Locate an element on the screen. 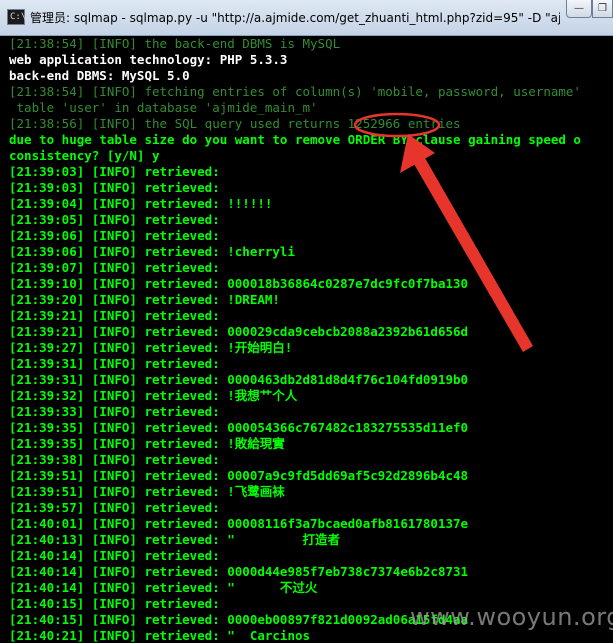 This screenshot has width=613, height=643. console-line: back-end DBMS: MySQL 5.0 is located at coordinates (99, 75).